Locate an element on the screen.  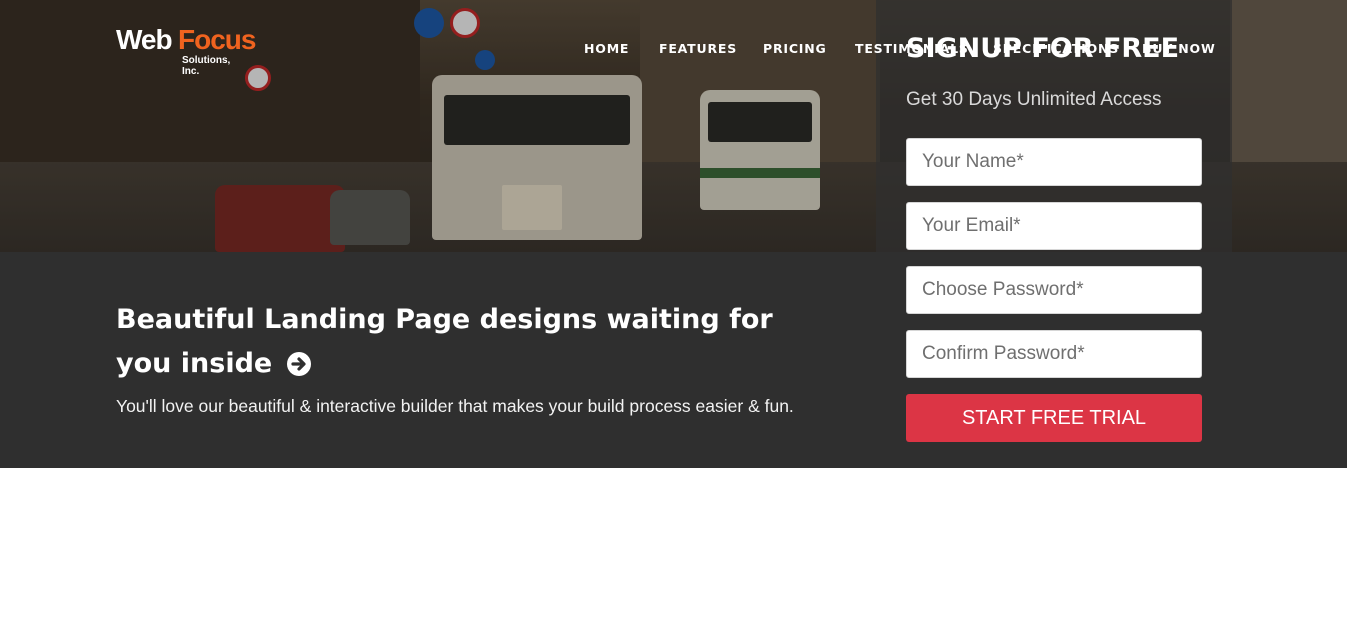
logo-primary-text: Web is located at coordinates (144, 39).